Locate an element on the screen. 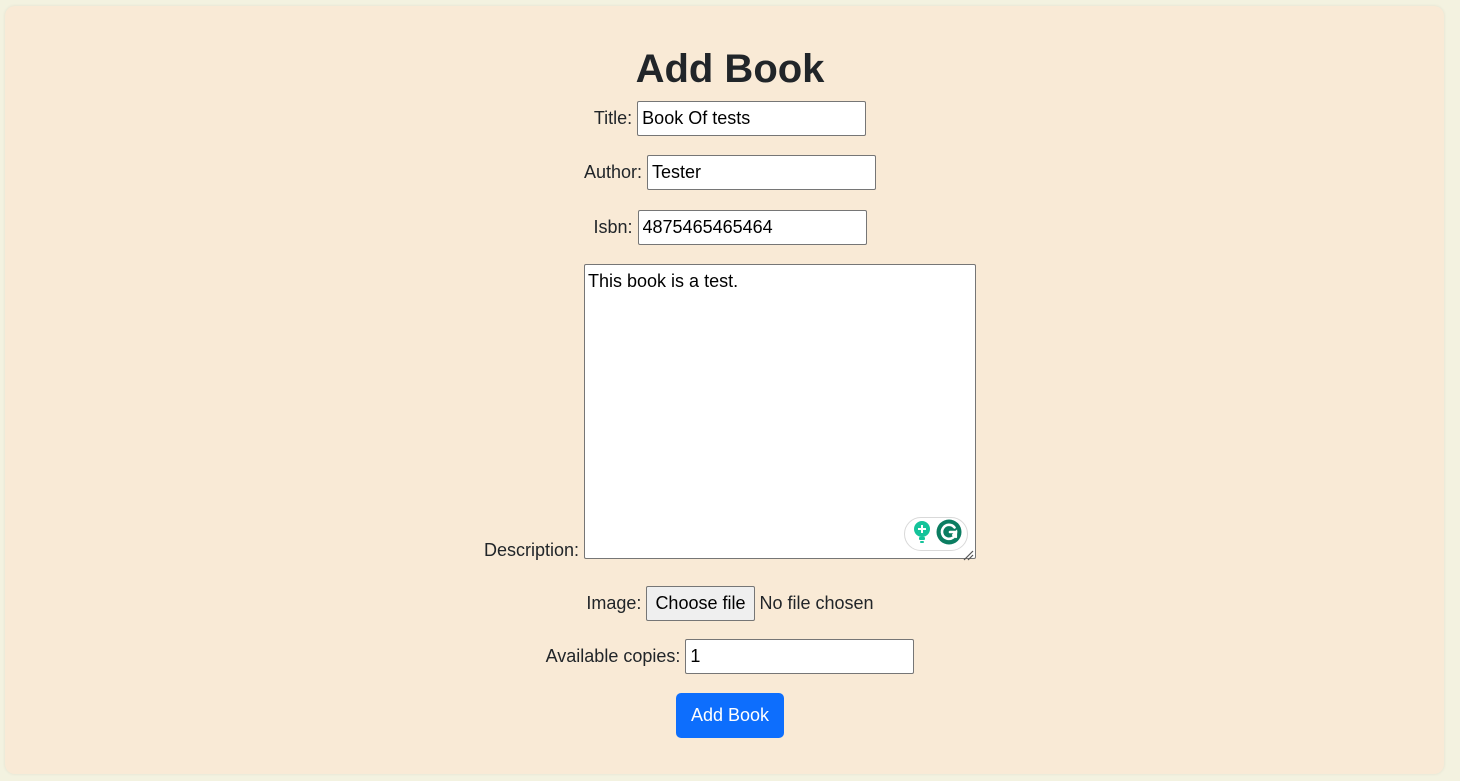 This screenshot has width=1460, height=781. description-wrapper: This book is a test. is located at coordinates (780, 412).